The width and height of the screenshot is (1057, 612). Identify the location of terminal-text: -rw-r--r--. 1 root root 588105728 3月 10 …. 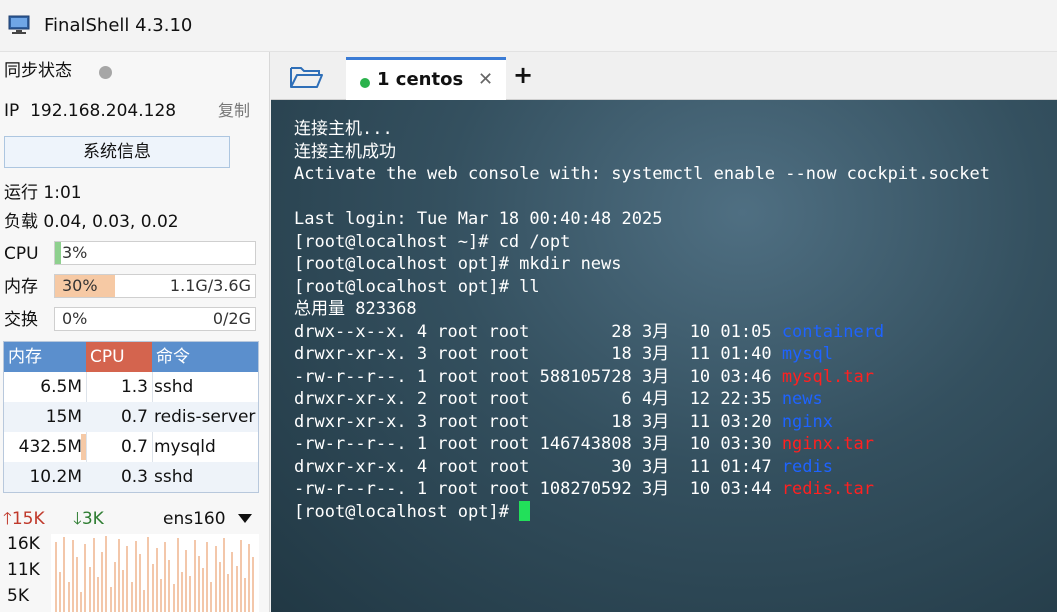
(538, 376).